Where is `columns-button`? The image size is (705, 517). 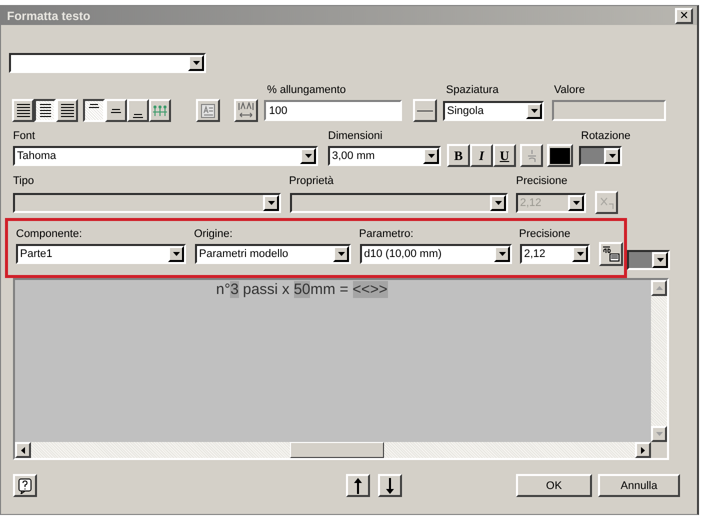
columns-button is located at coordinates (160, 110).